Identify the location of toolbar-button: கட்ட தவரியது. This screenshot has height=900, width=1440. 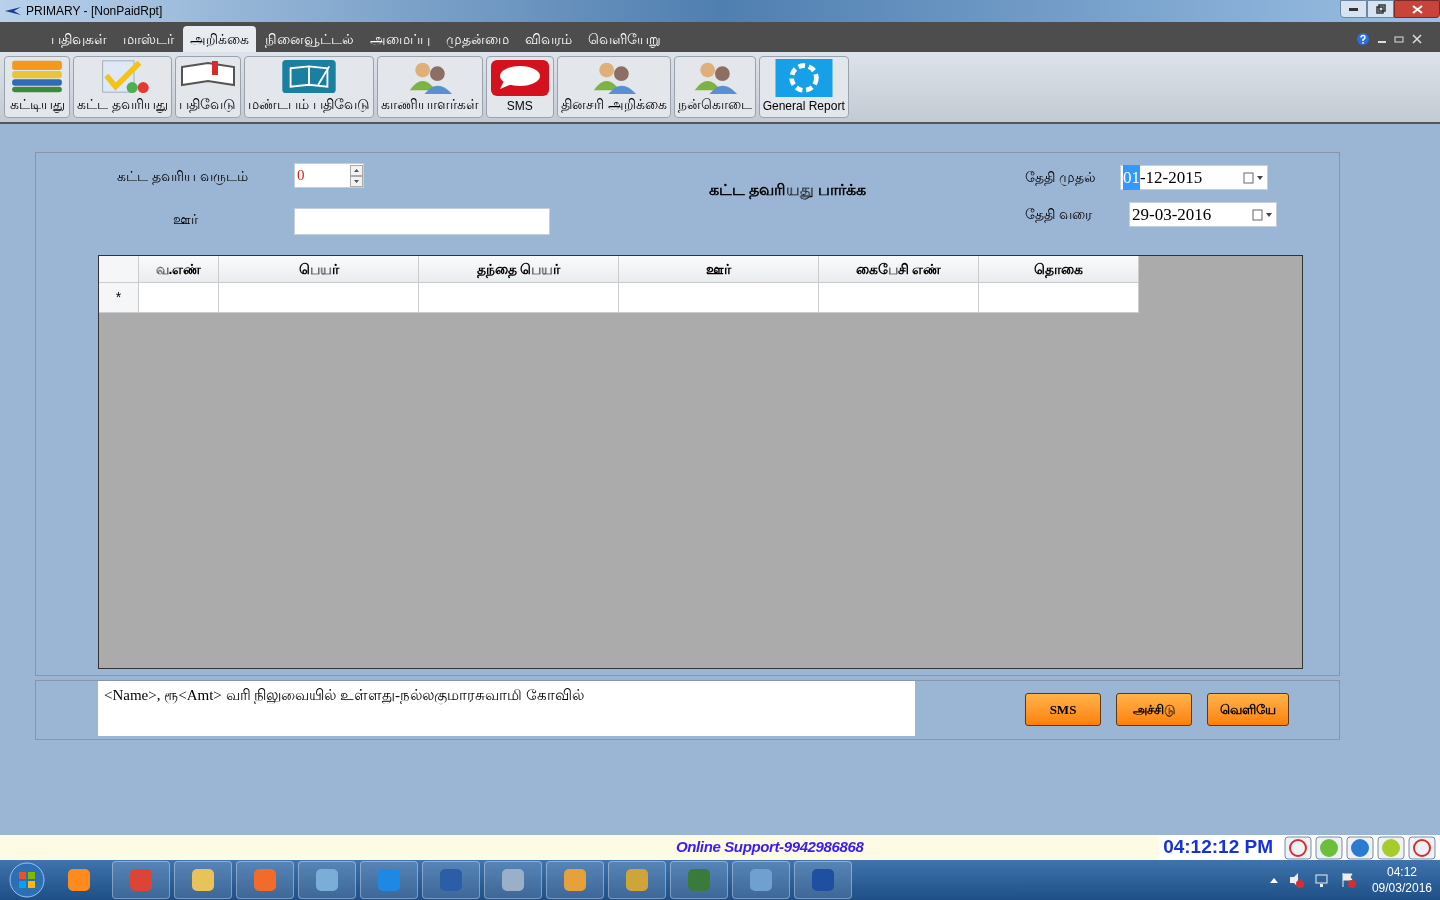
(122, 87).